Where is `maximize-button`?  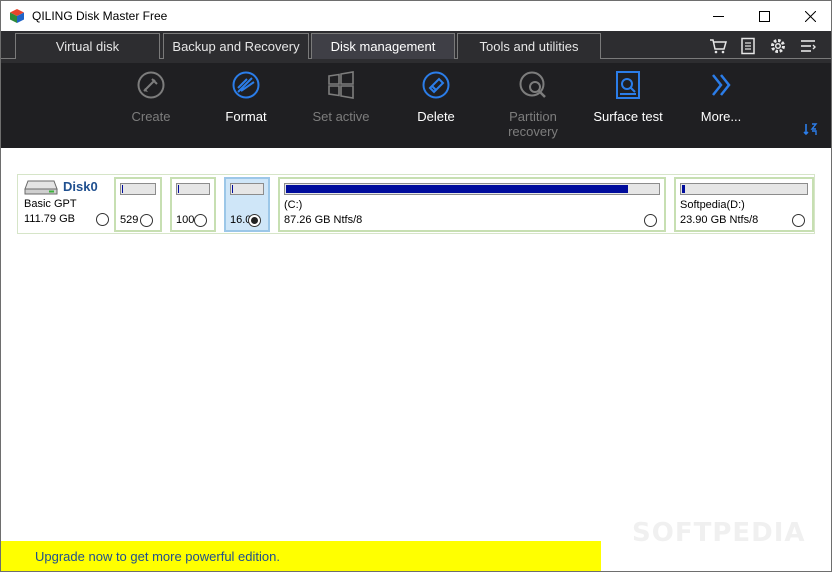
maximize-button is located at coordinates (764, 16).